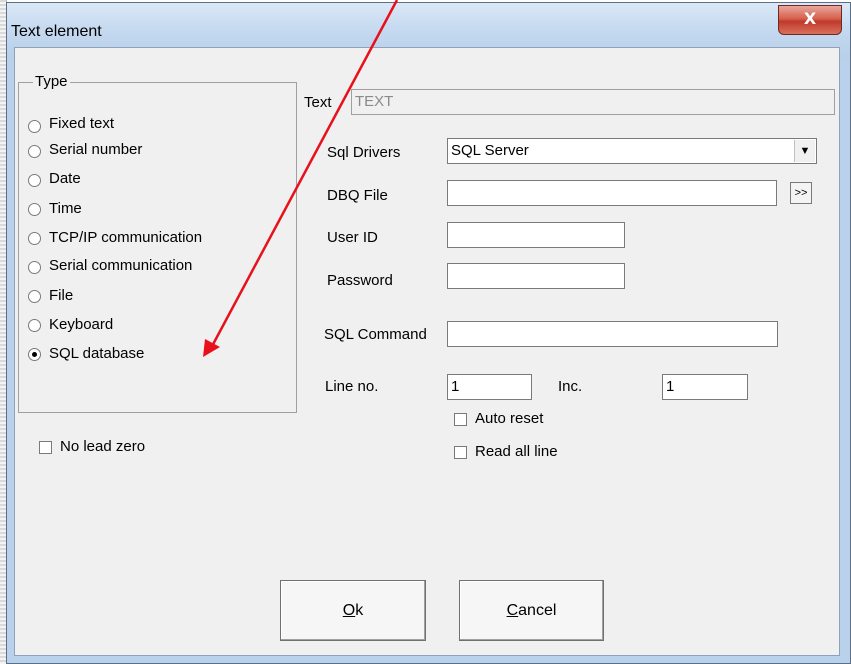 This screenshot has width=851, height=664. Describe the element at coordinates (536, 235) in the screenshot. I see `user-id-input` at that location.